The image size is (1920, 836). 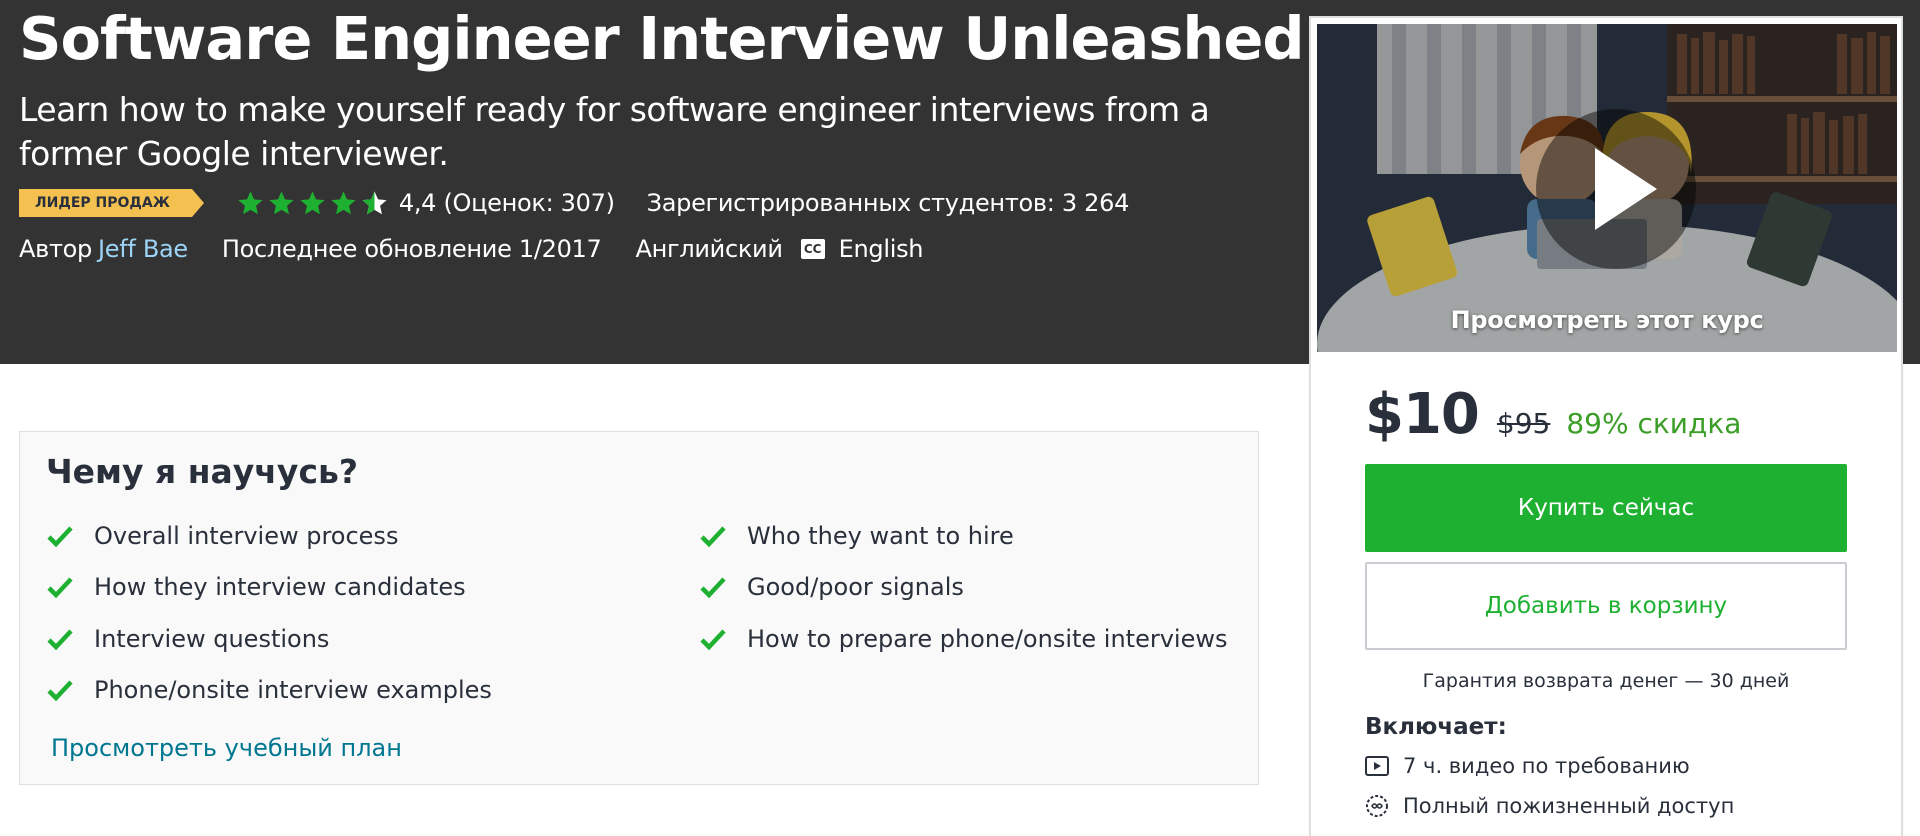 I want to click on learn-item-text: How they interview candidates, so click(x=280, y=587).